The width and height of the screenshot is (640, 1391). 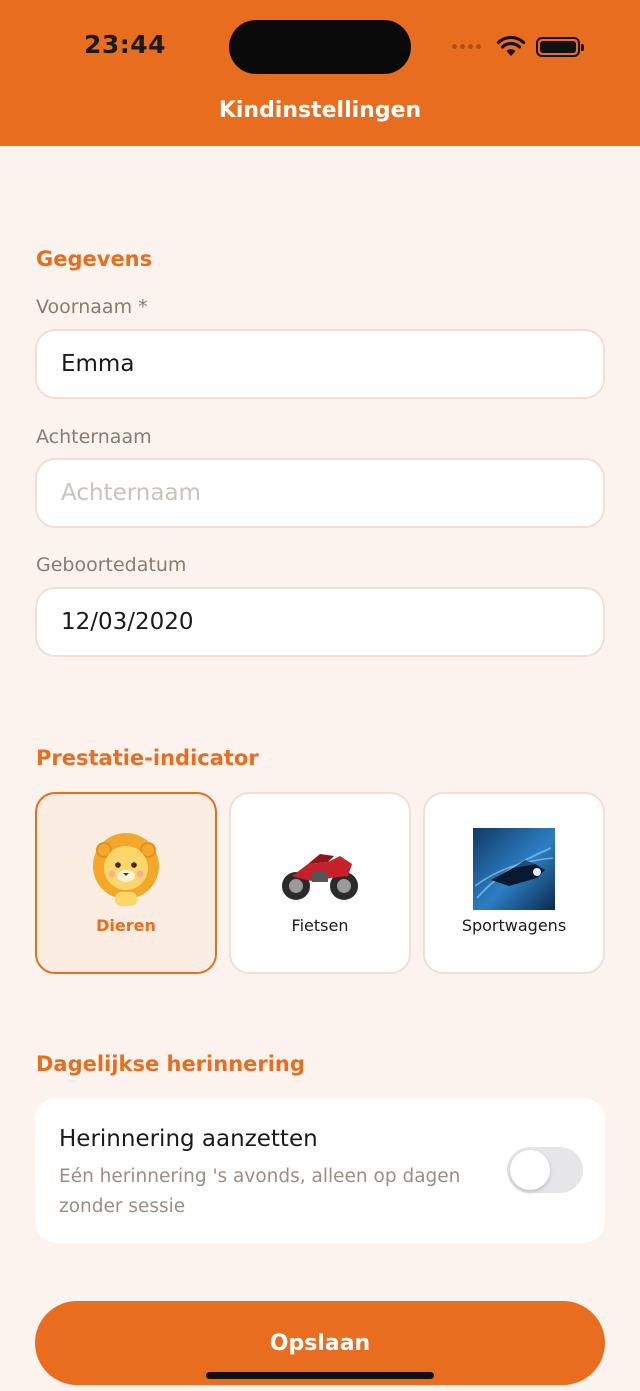 I want to click on indicator-option-fietsen: Fietsen, so click(x=320, y=883).